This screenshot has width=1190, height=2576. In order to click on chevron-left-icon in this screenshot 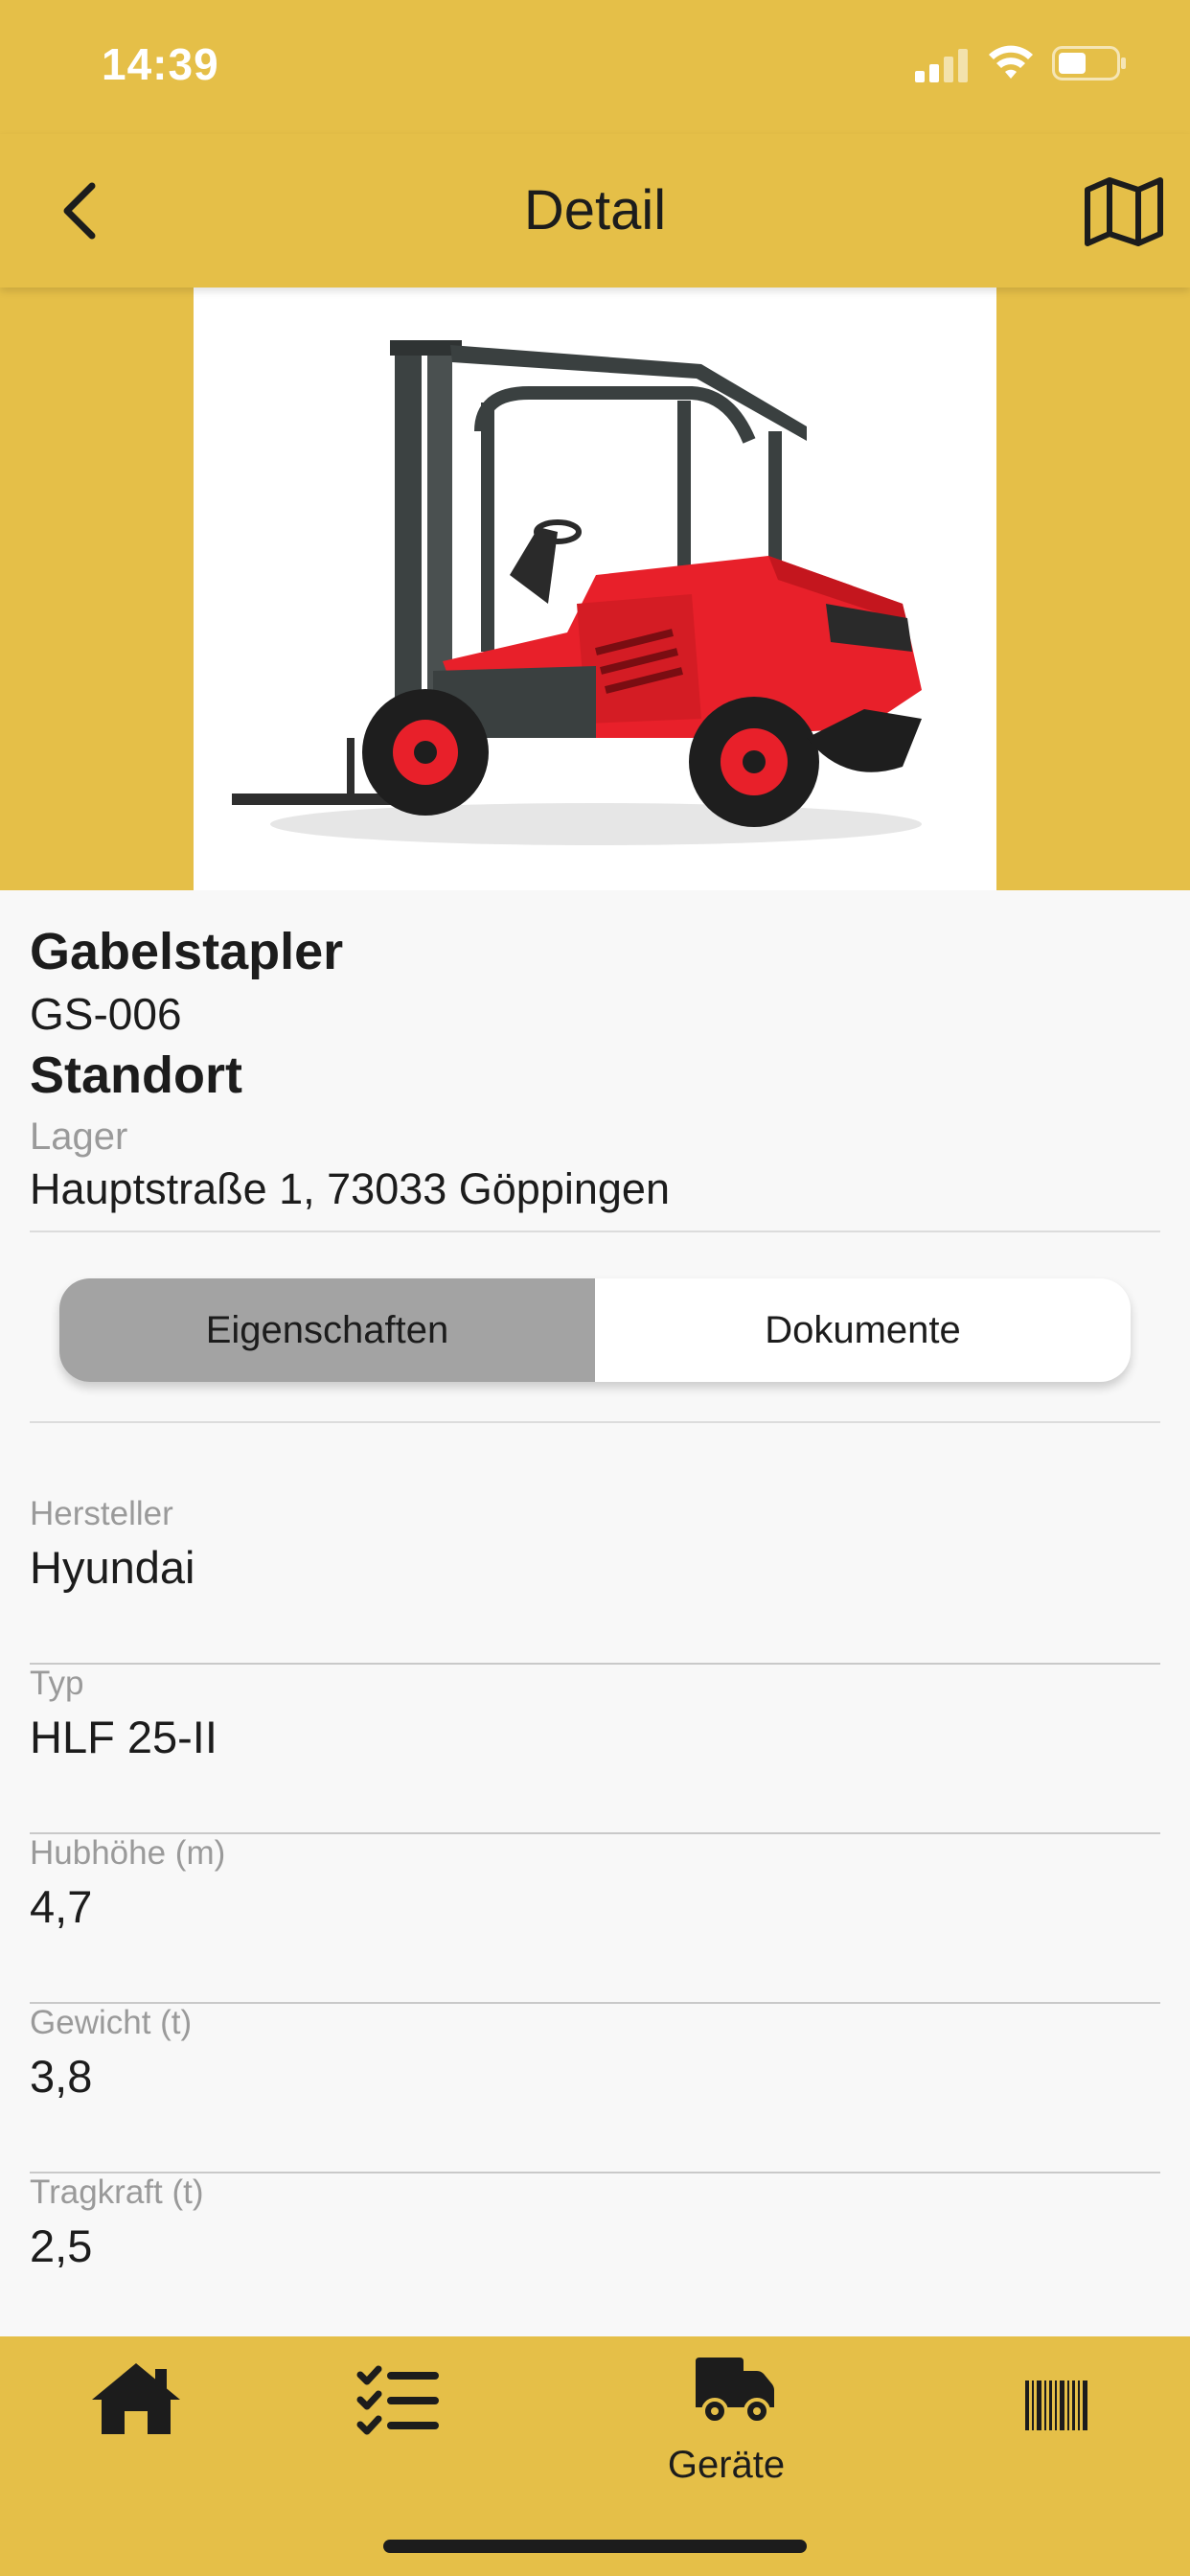, I will do `click(80, 211)`.